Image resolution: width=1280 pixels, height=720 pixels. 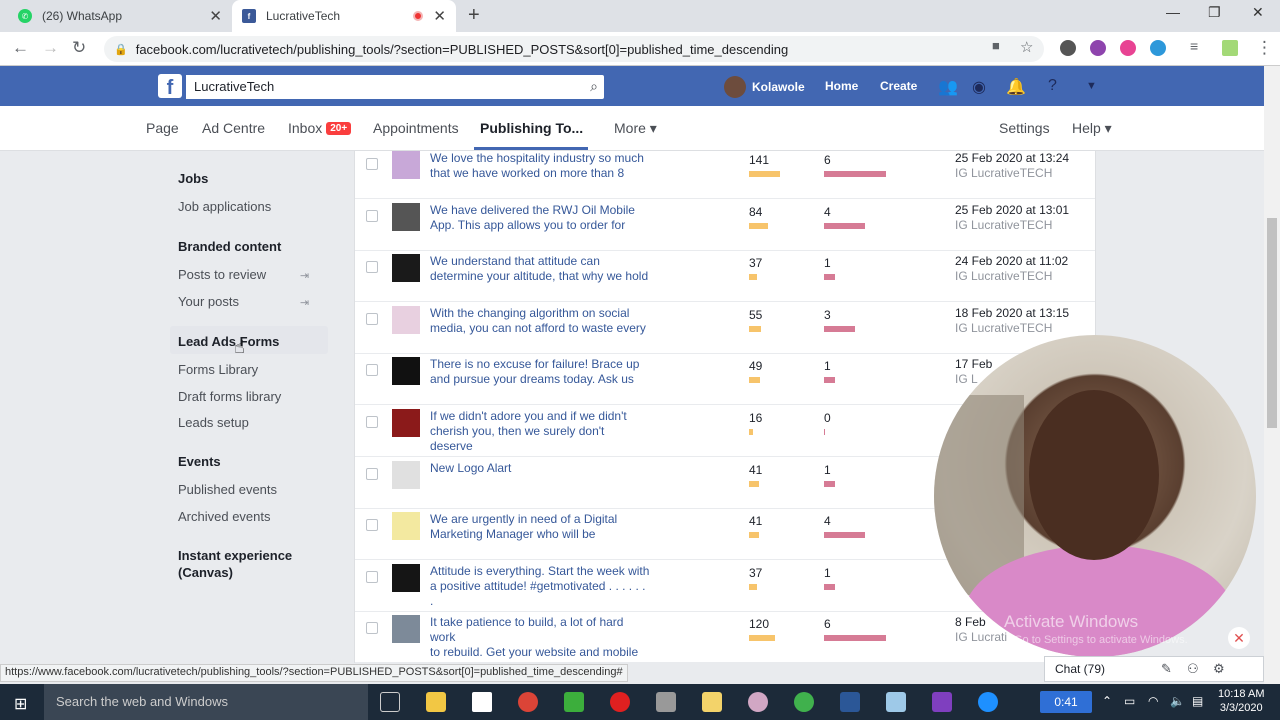 I want to click on word-icon, so click(x=850, y=702).